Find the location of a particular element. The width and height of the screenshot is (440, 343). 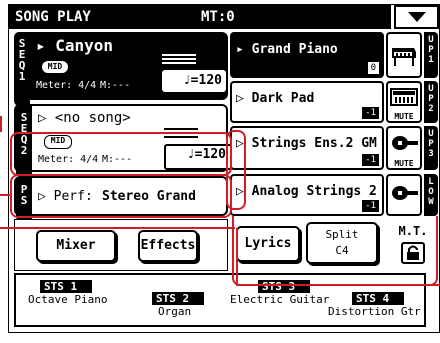

sts-4-name: Distortion Gtr is located at coordinates (374, 311).